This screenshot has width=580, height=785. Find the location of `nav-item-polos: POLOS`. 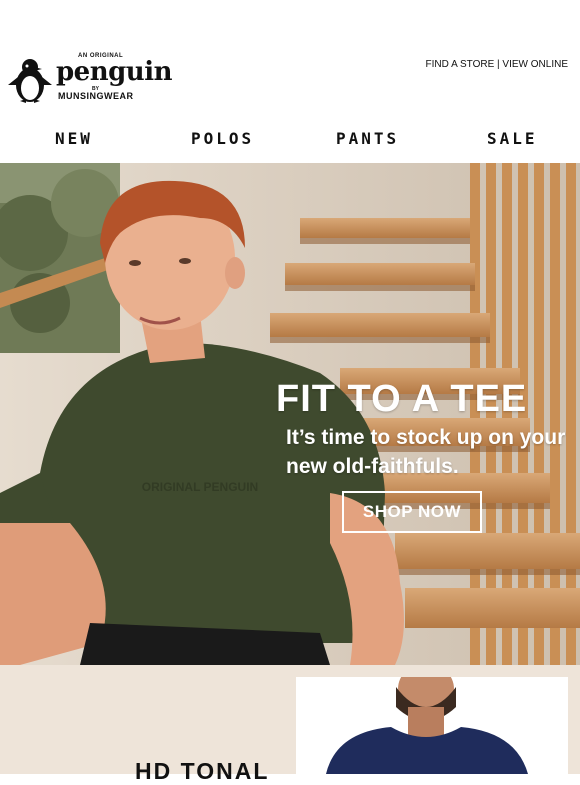

nav-item-polos: POLOS is located at coordinates (222, 138).